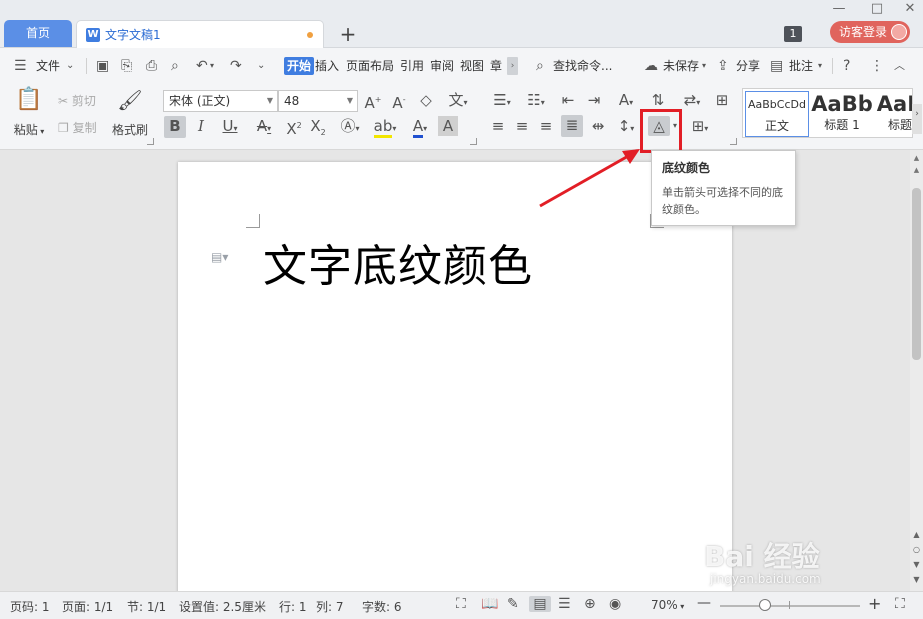  What do you see at coordinates (594, 100) in the screenshot?
I see `increase-indent-icon: ⇥` at bounding box center [594, 100].